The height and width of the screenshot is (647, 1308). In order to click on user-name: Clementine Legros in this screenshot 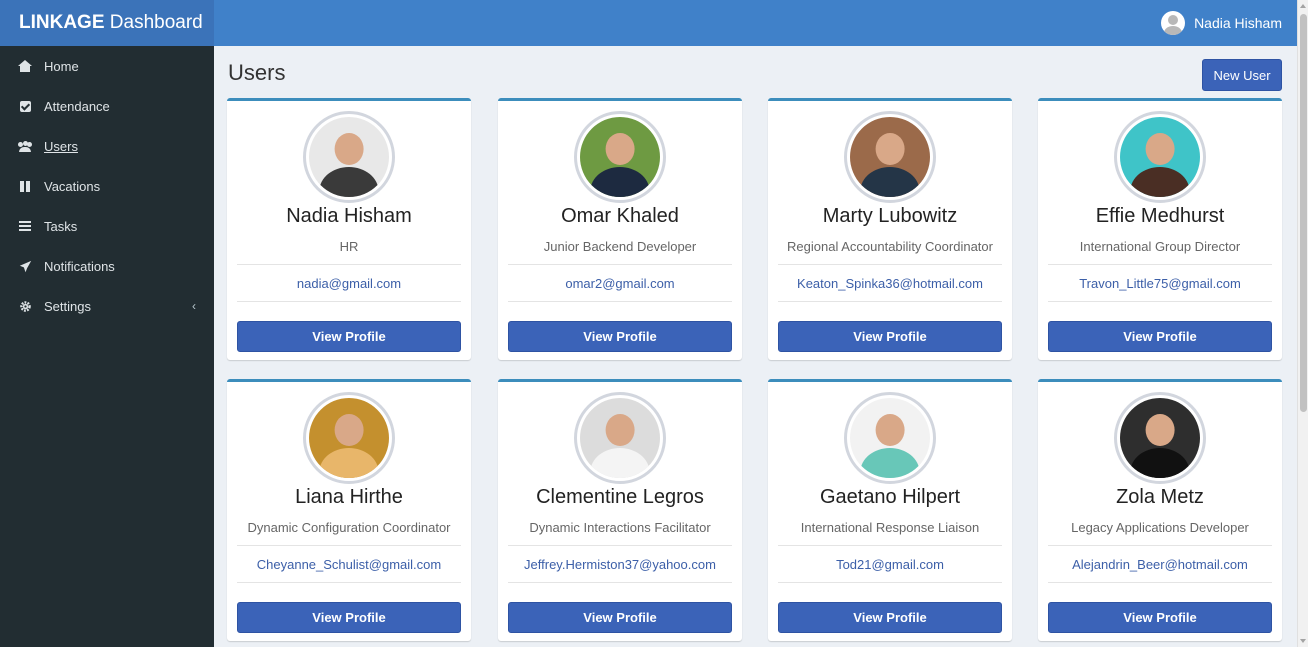, I will do `click(620, 497)`.